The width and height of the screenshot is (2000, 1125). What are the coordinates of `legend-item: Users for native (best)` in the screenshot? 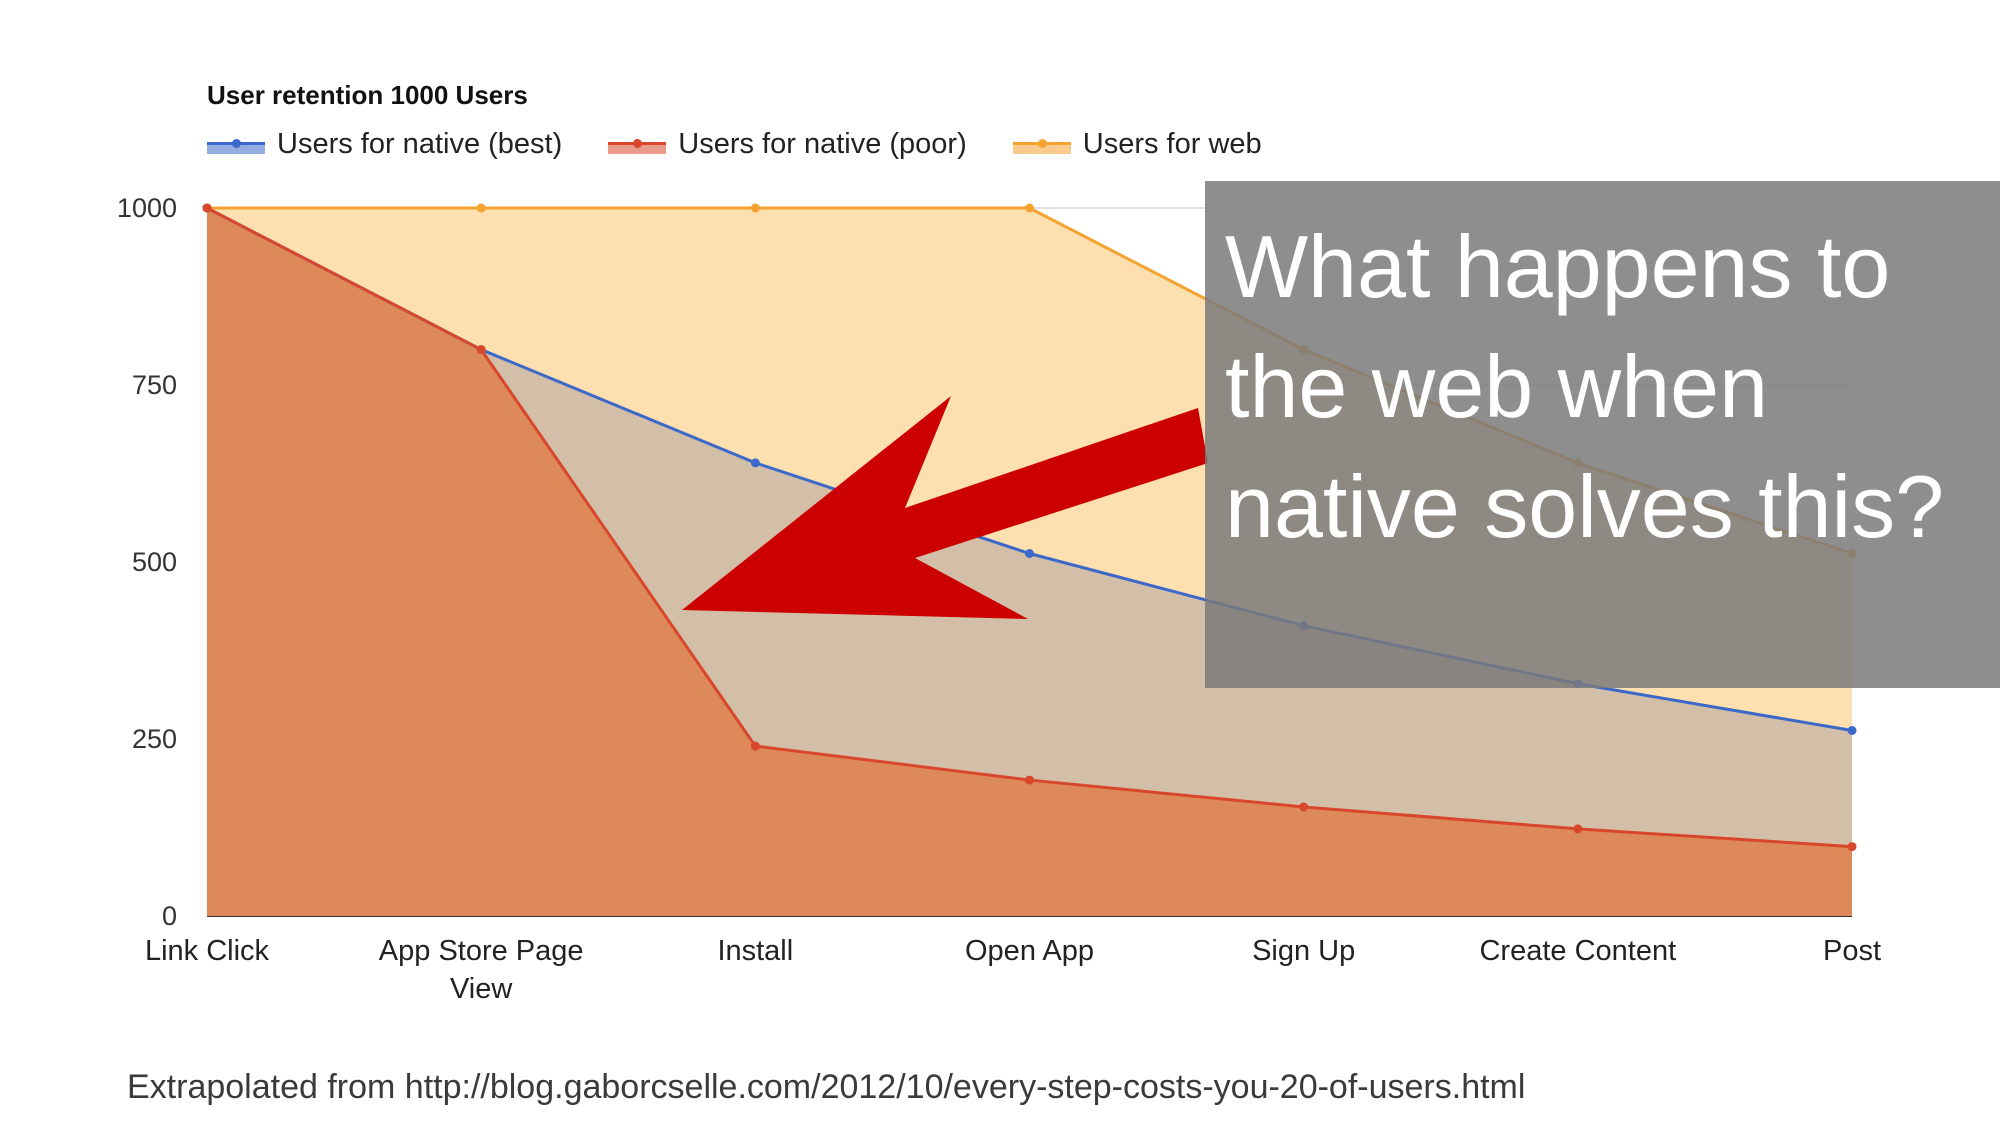 It's located at (384, 144).